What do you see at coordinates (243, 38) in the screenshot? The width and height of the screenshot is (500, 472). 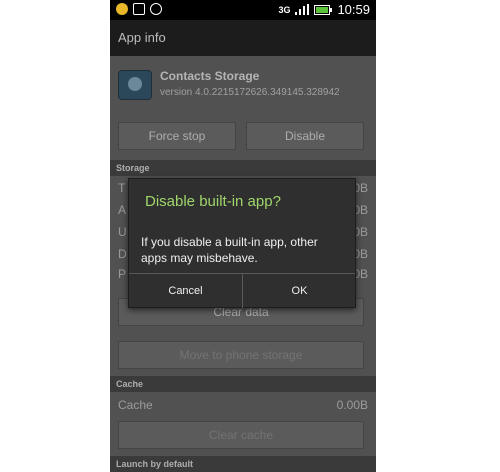 I see `title-bar: App info` at bounding box center [243, 38].